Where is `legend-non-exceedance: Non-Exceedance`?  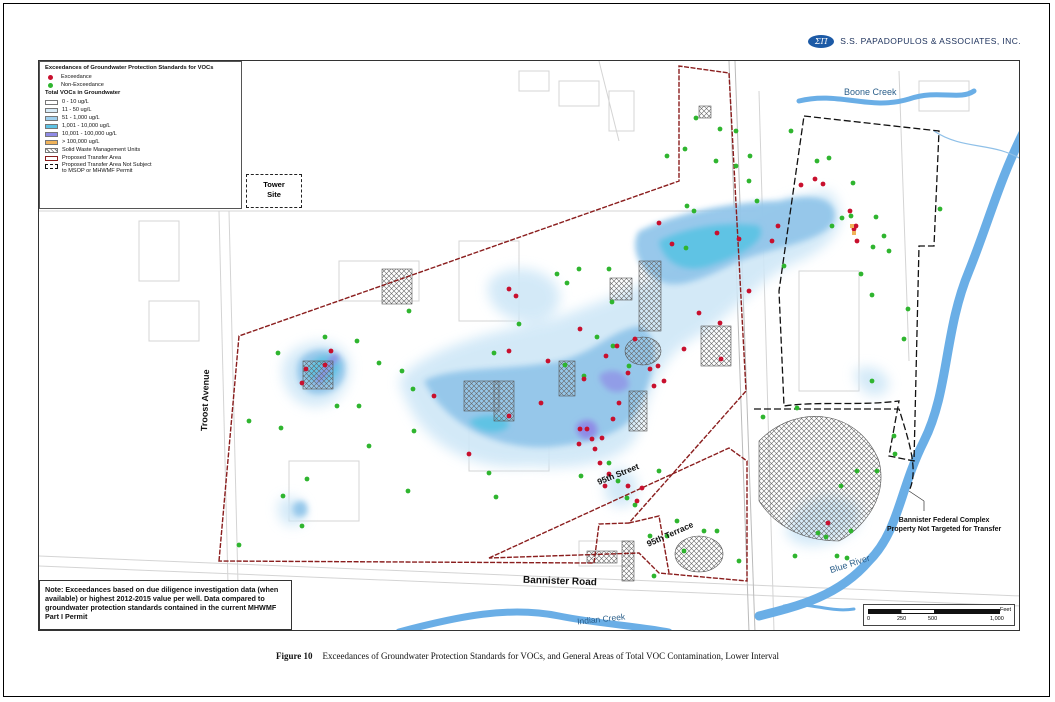 legend-non-exceedance: Non-Exceedance is located at coordinates (82, 85).